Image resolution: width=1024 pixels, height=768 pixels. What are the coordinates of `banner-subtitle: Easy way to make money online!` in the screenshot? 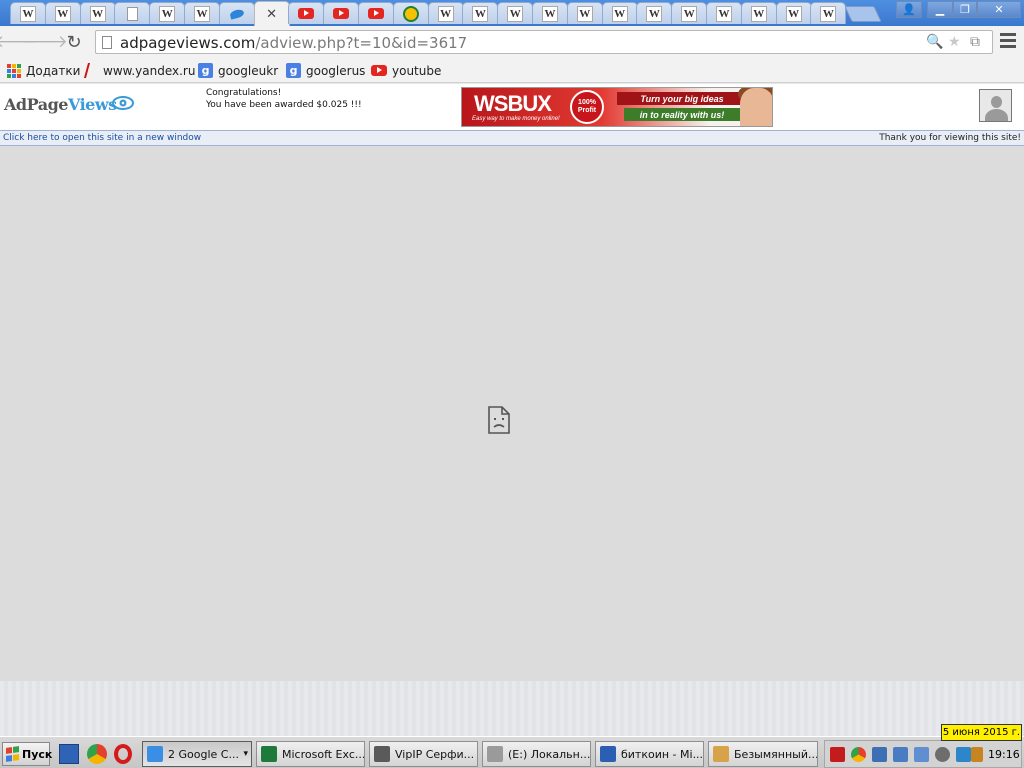 It's located at (516, 119).